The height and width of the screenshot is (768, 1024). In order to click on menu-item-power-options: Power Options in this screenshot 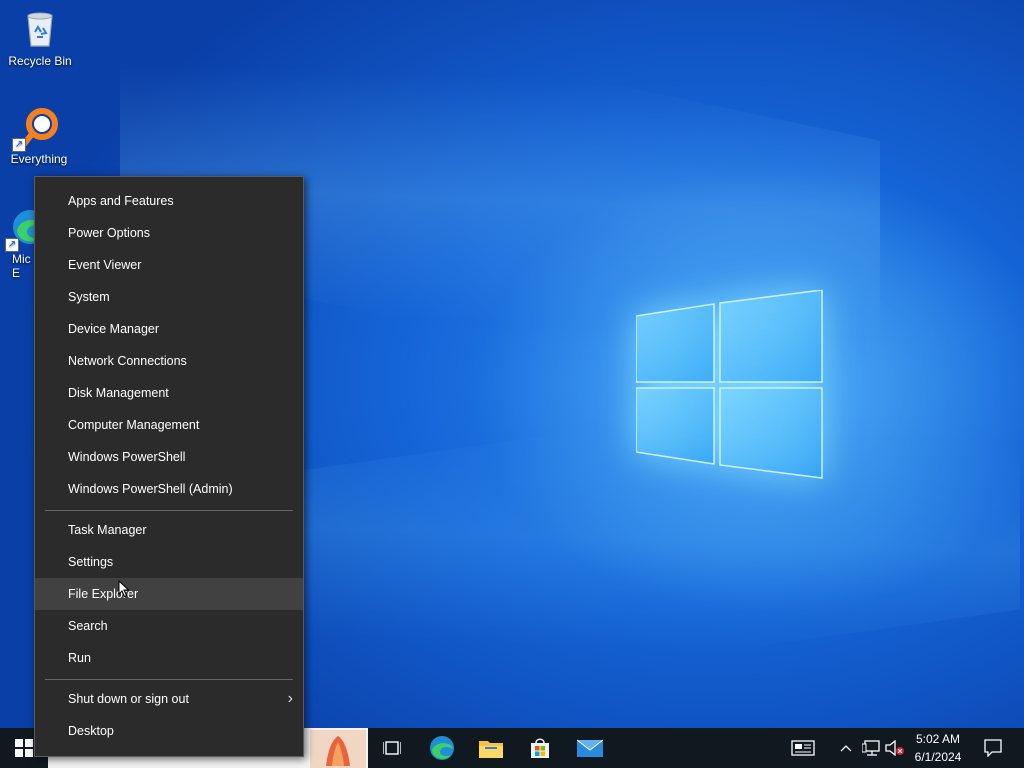, I will do `click(169, 233)`.